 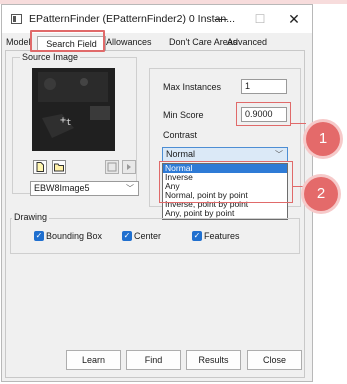 I want to click on image-preview: + t, so click(x=73, y=109).